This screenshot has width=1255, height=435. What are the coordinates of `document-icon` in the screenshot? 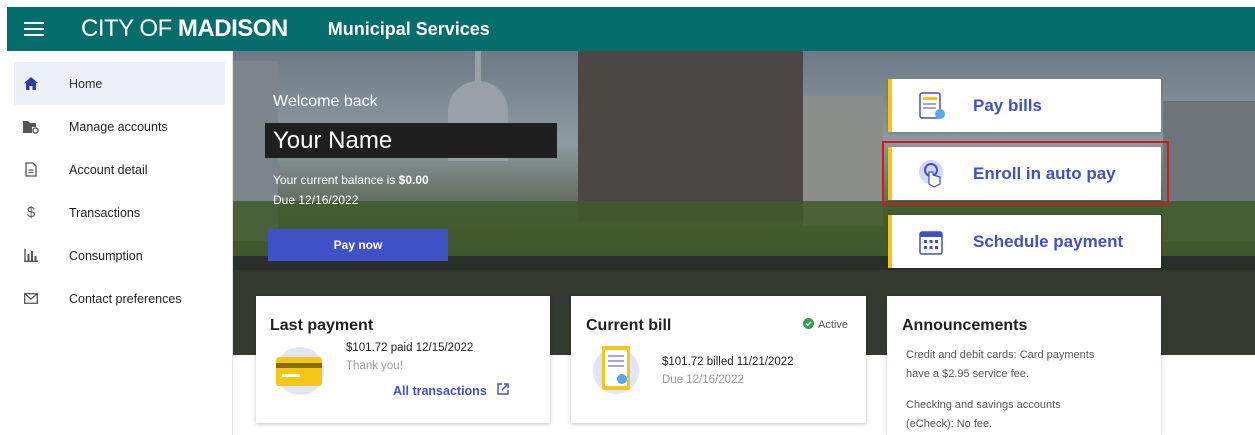 It's located at (31, 169).